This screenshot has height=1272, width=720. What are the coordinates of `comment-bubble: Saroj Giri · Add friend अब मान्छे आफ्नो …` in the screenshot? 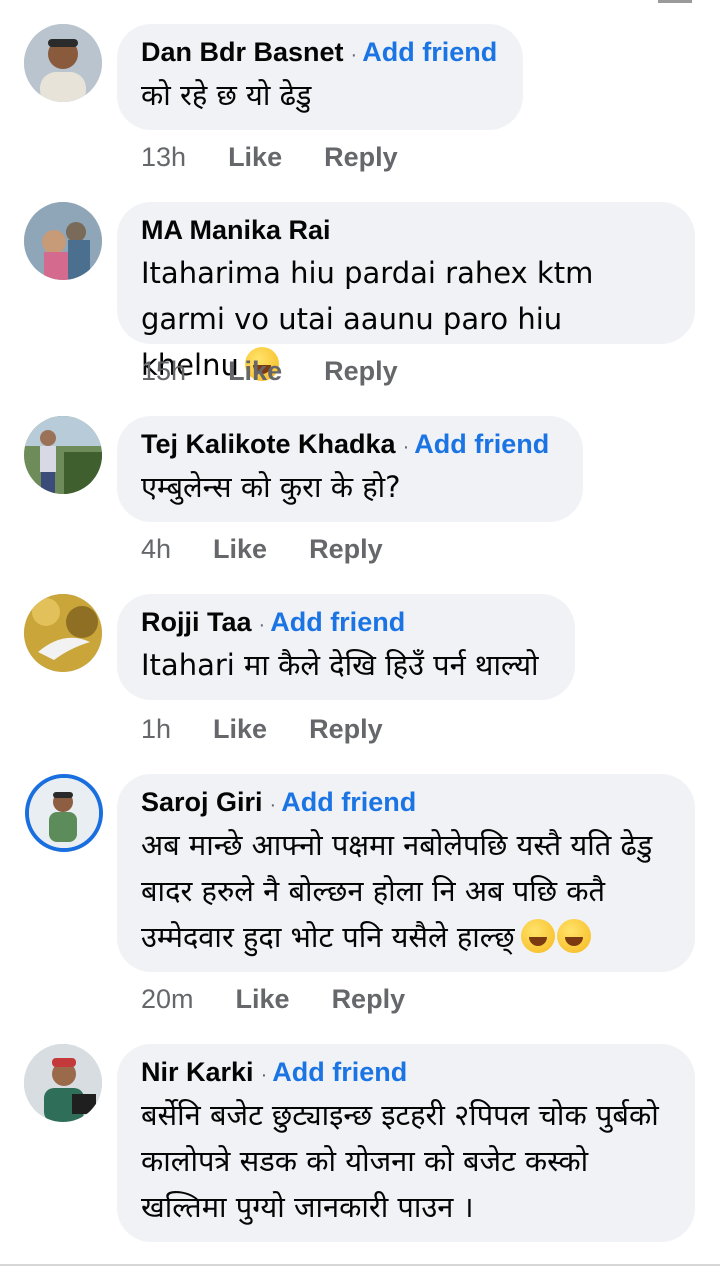 It's located at (406, 873).